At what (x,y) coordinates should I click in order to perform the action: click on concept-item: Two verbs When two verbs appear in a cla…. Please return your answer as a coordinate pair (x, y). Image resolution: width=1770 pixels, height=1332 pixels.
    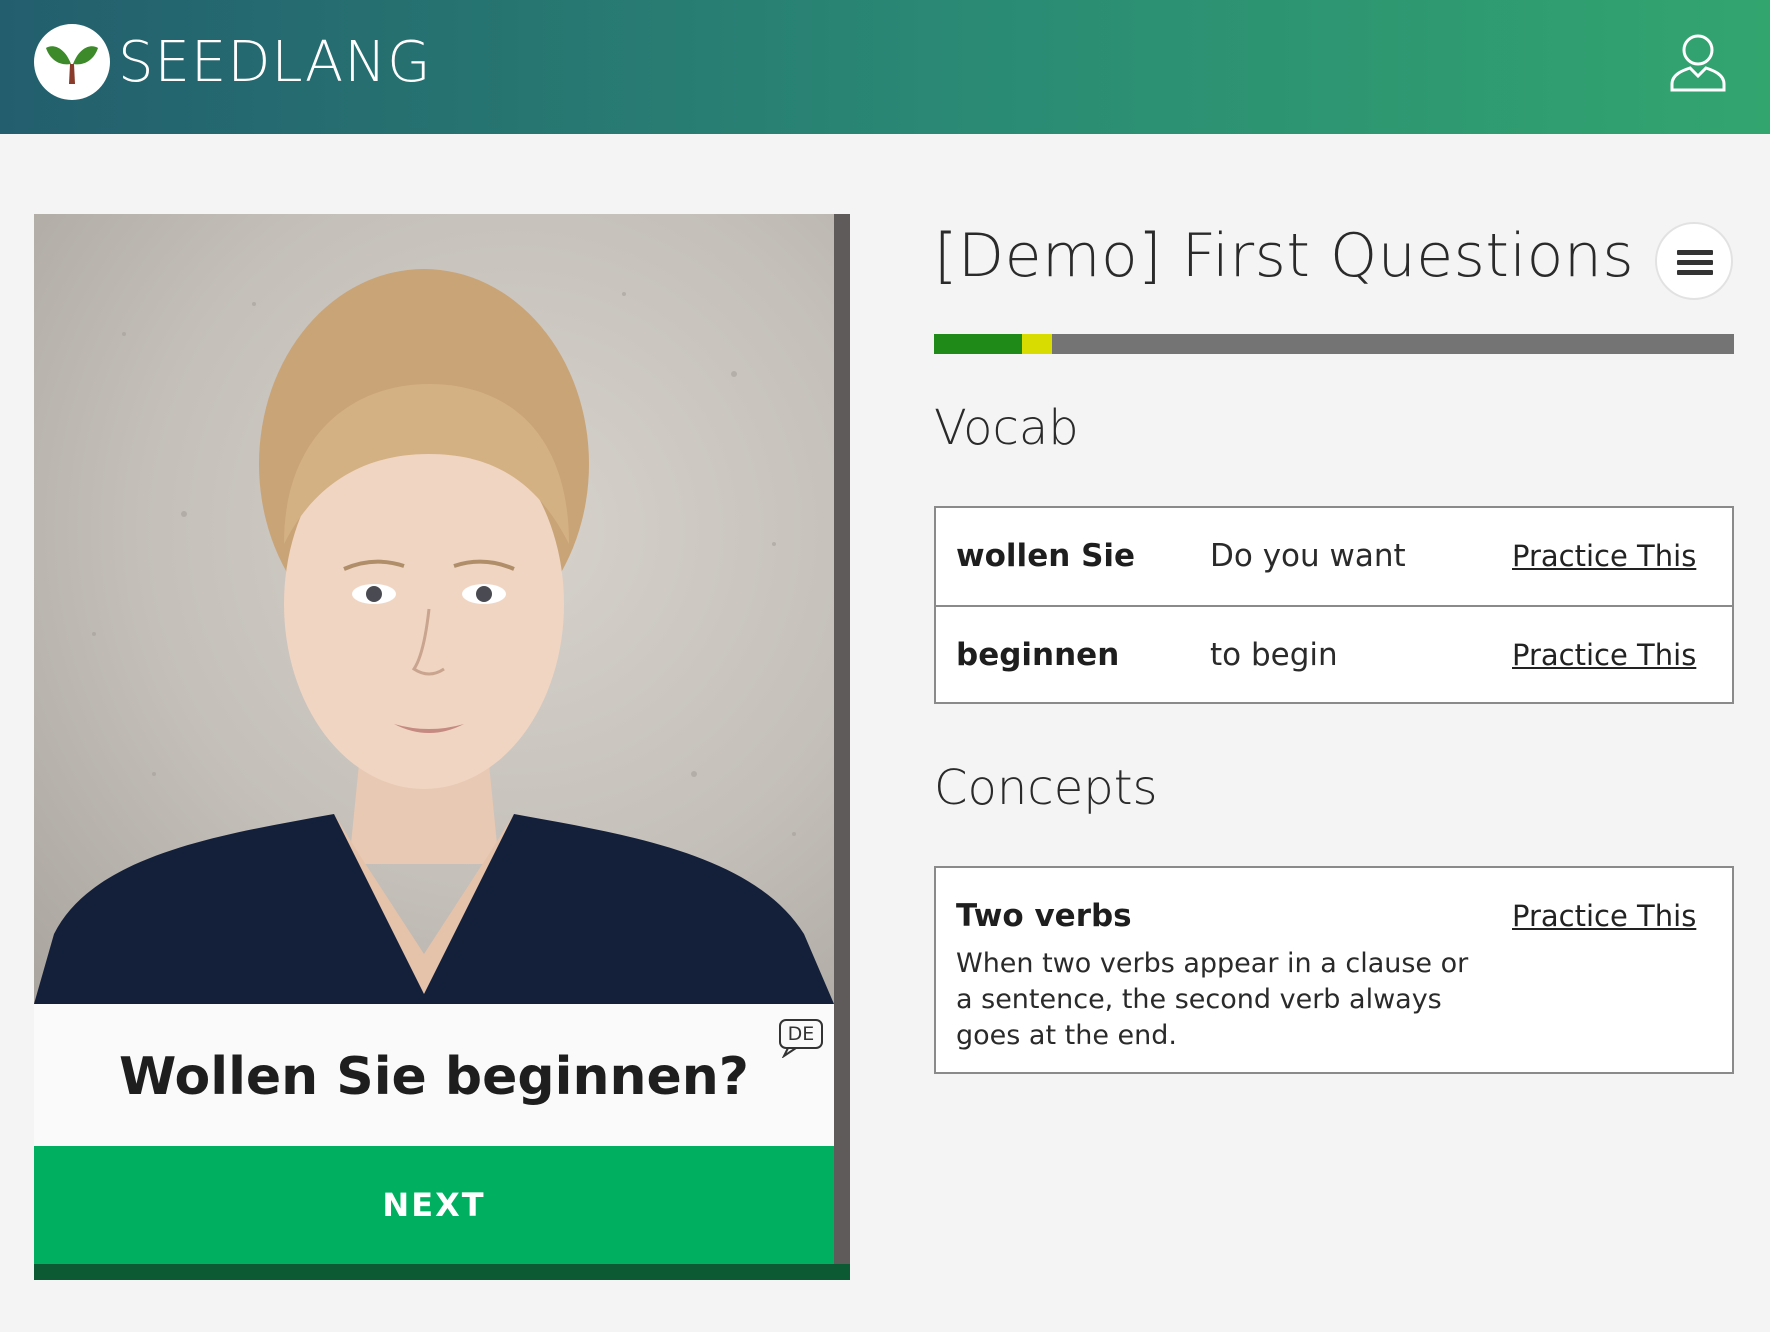
    Looking at the image, I should click on (1334, 970).